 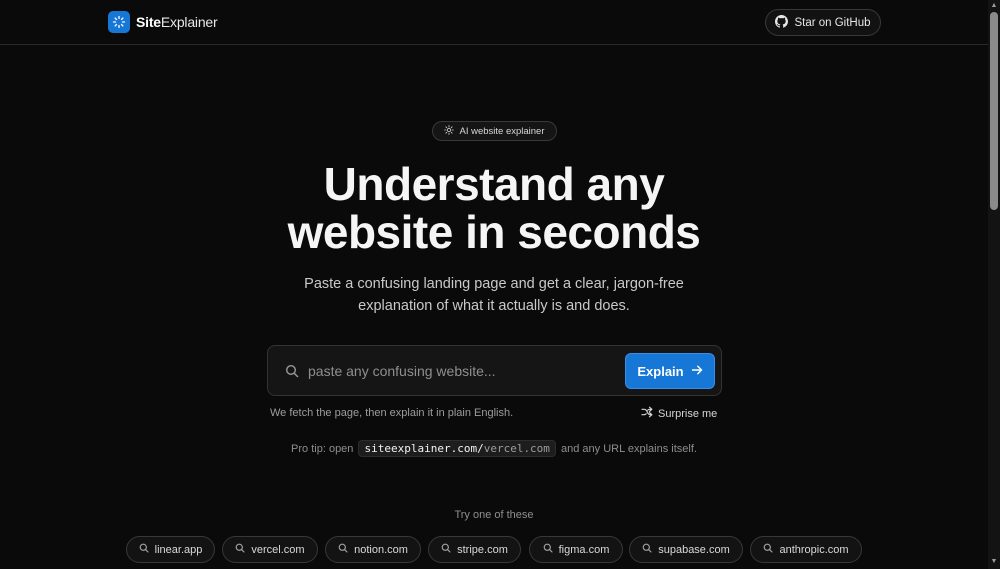 I want to click on example-chip-label: notion.com, so click(x=381, y=549).